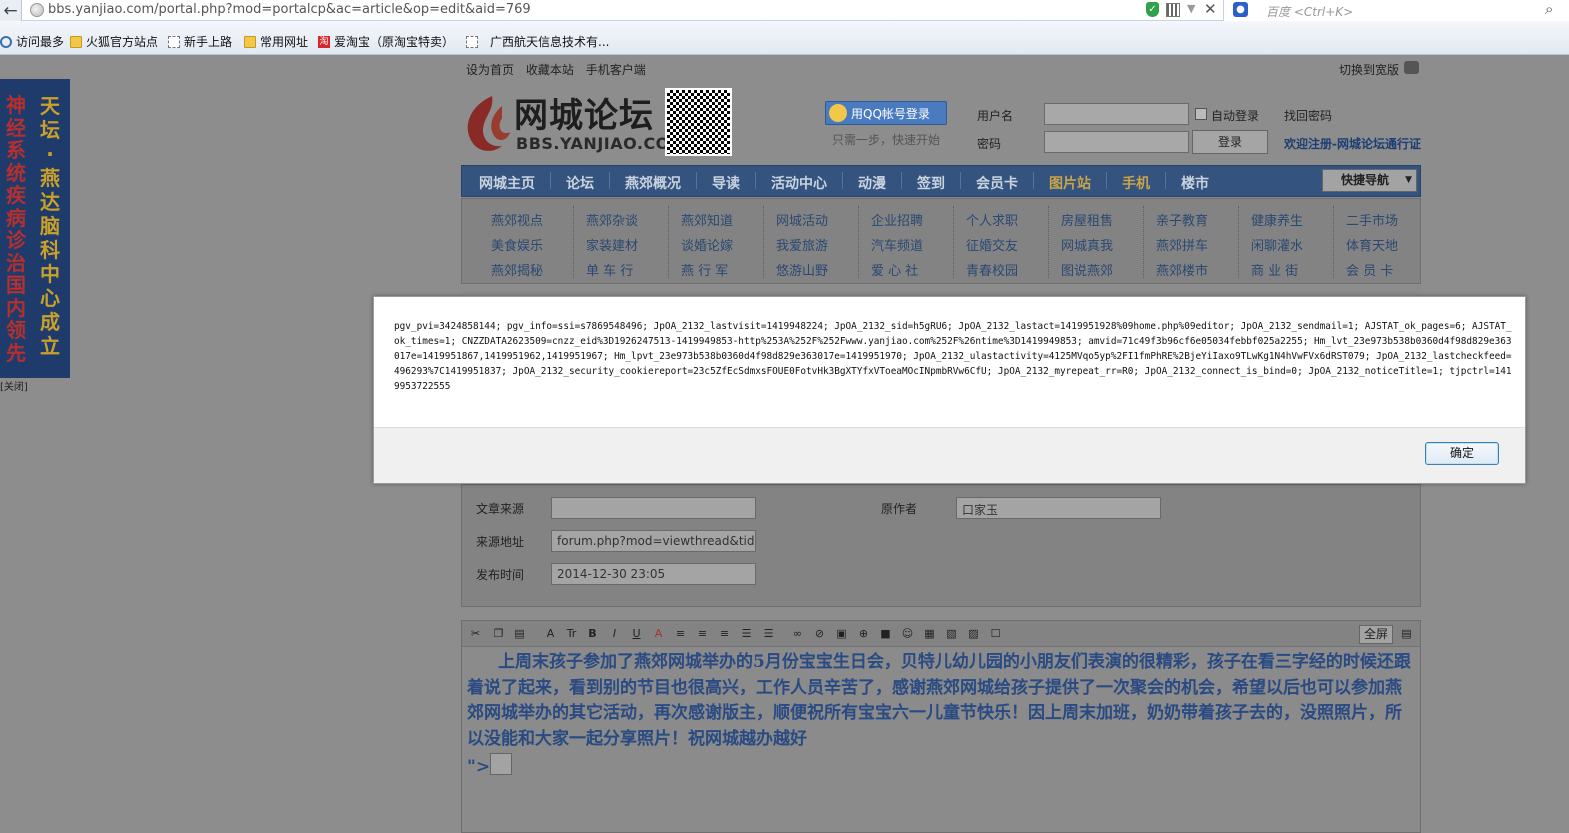 This screenshot has height=833, width=1569. I want to click on sub-nav-item: 悠游山野, so click(802, 269).